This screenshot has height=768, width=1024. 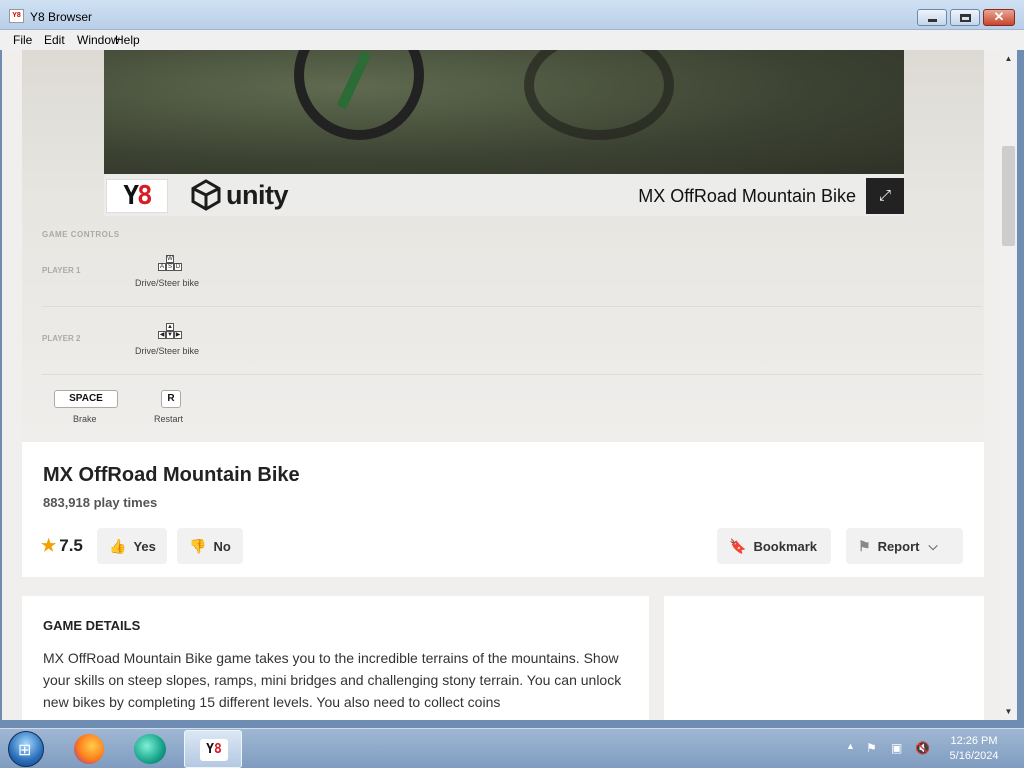 What do you see at coordinates (974, 749) in the screenshot?
I see `clock: 12:26 PM 5/16/2024` at bounding box center [974, 749].